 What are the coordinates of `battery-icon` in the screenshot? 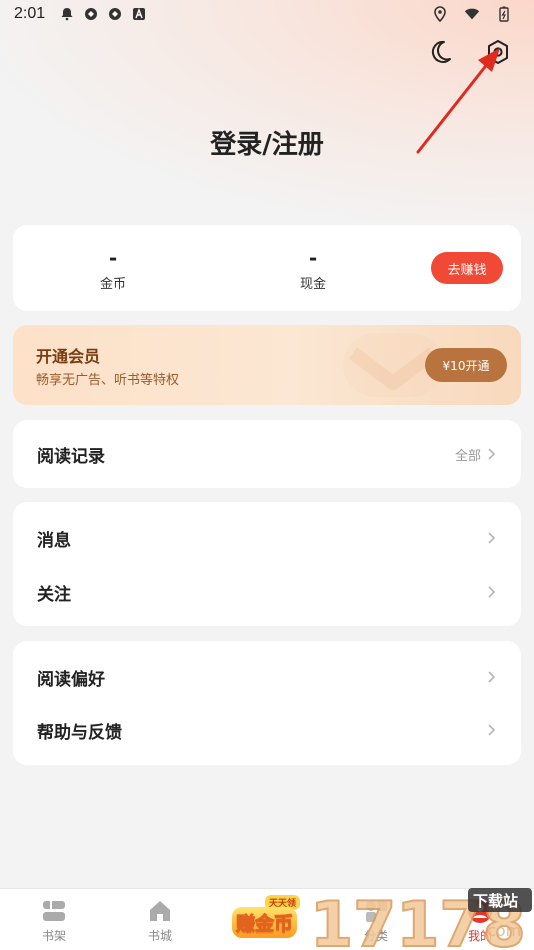 It's located at (504, 14).